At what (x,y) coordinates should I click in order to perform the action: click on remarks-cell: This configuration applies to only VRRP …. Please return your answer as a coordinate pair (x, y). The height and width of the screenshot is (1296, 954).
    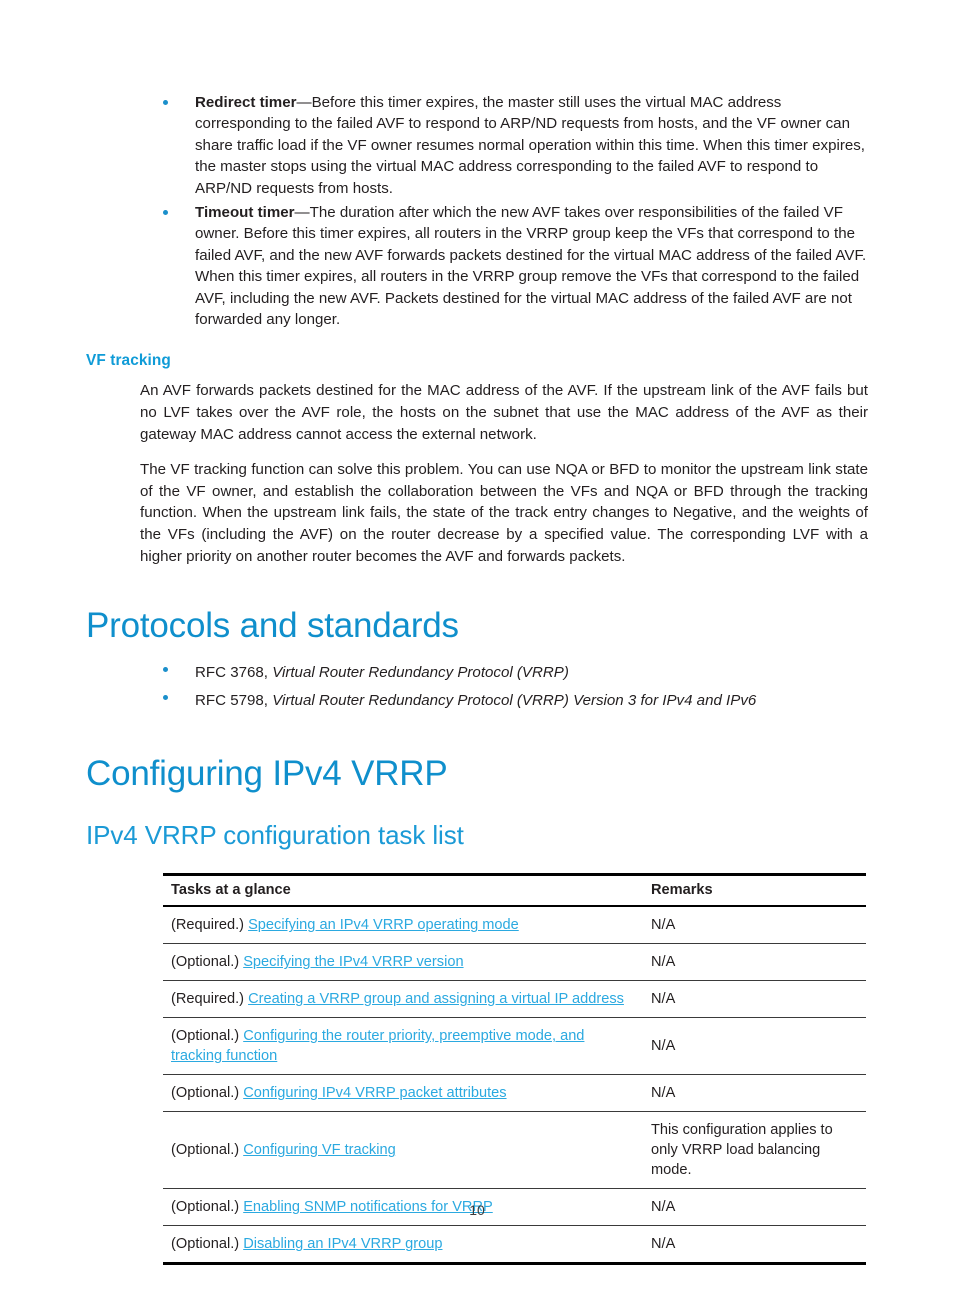
    Looking at the image, I should click on (754, 1150).